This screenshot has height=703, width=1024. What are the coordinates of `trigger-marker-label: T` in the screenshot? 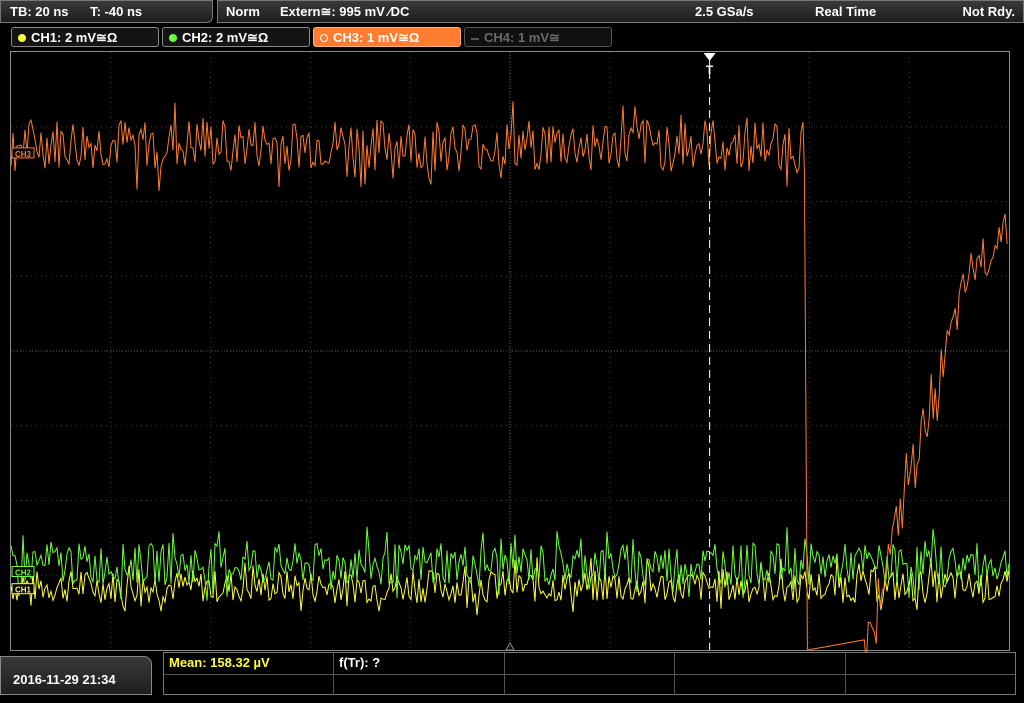 It's located at (710, 70).